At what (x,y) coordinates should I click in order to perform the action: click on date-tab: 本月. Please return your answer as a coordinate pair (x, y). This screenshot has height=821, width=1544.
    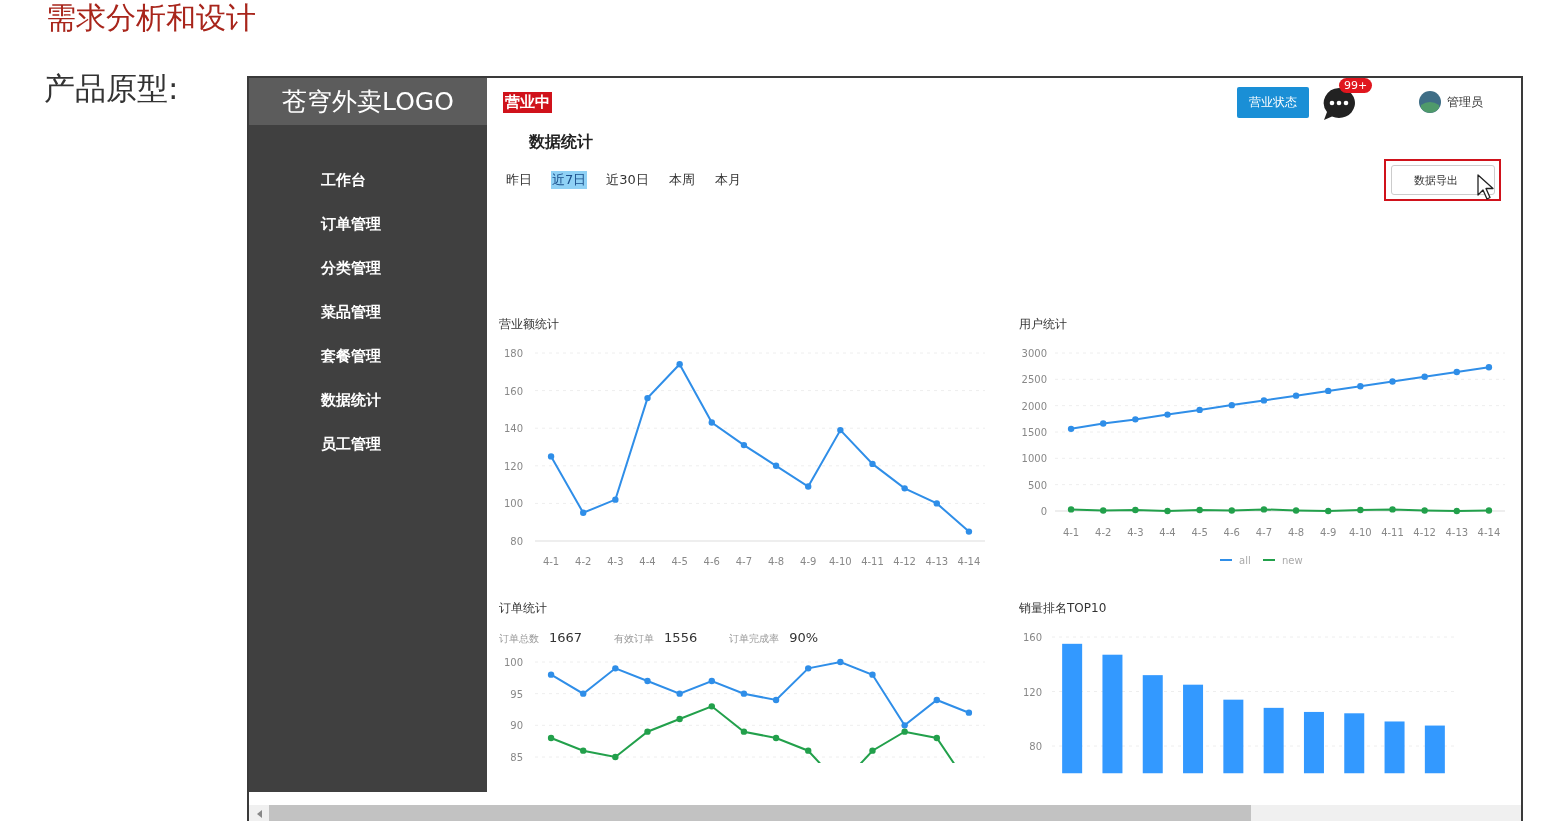
    Looking at the image, I should click on (727, 180).